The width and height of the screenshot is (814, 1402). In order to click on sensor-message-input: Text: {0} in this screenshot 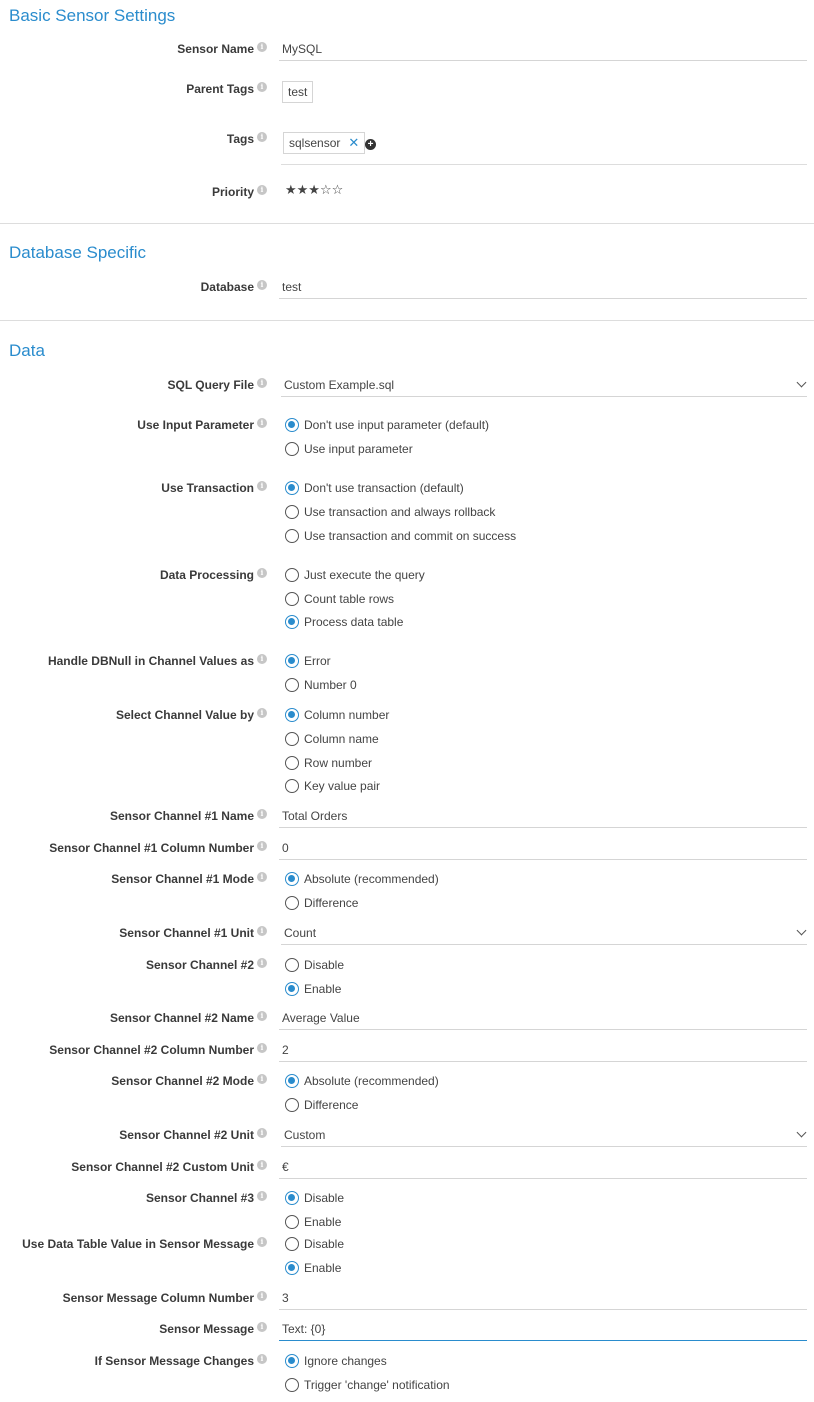, I will do `click(543, 1329)`.